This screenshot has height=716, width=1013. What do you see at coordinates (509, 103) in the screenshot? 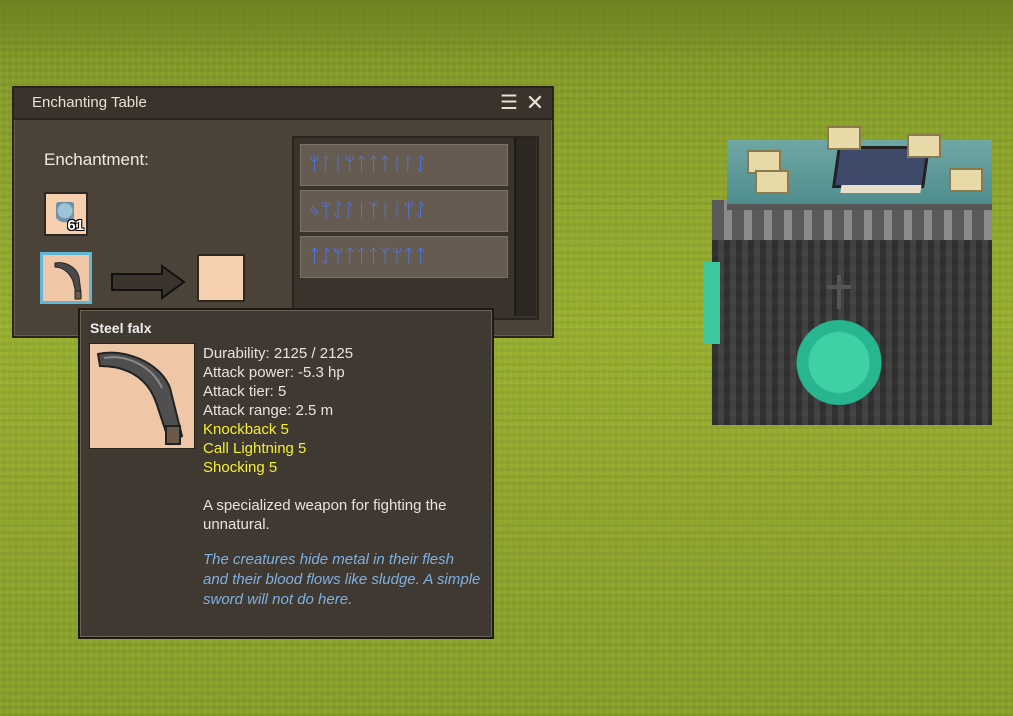
I see `hamburger-menu-icon: ☰` at bounding box center [509, 103].